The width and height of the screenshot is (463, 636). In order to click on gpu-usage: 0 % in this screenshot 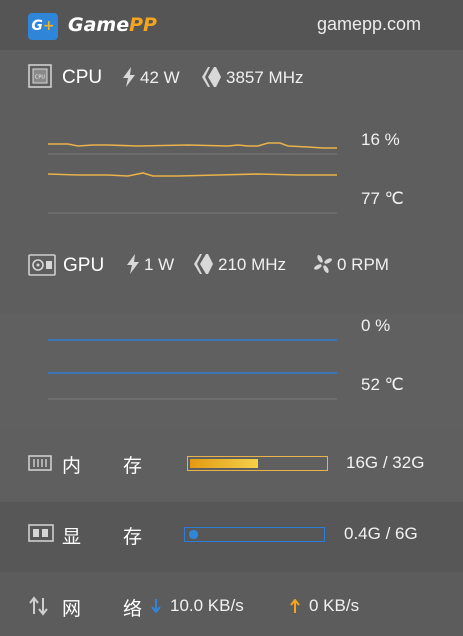, I will do `click(376, 325)`.